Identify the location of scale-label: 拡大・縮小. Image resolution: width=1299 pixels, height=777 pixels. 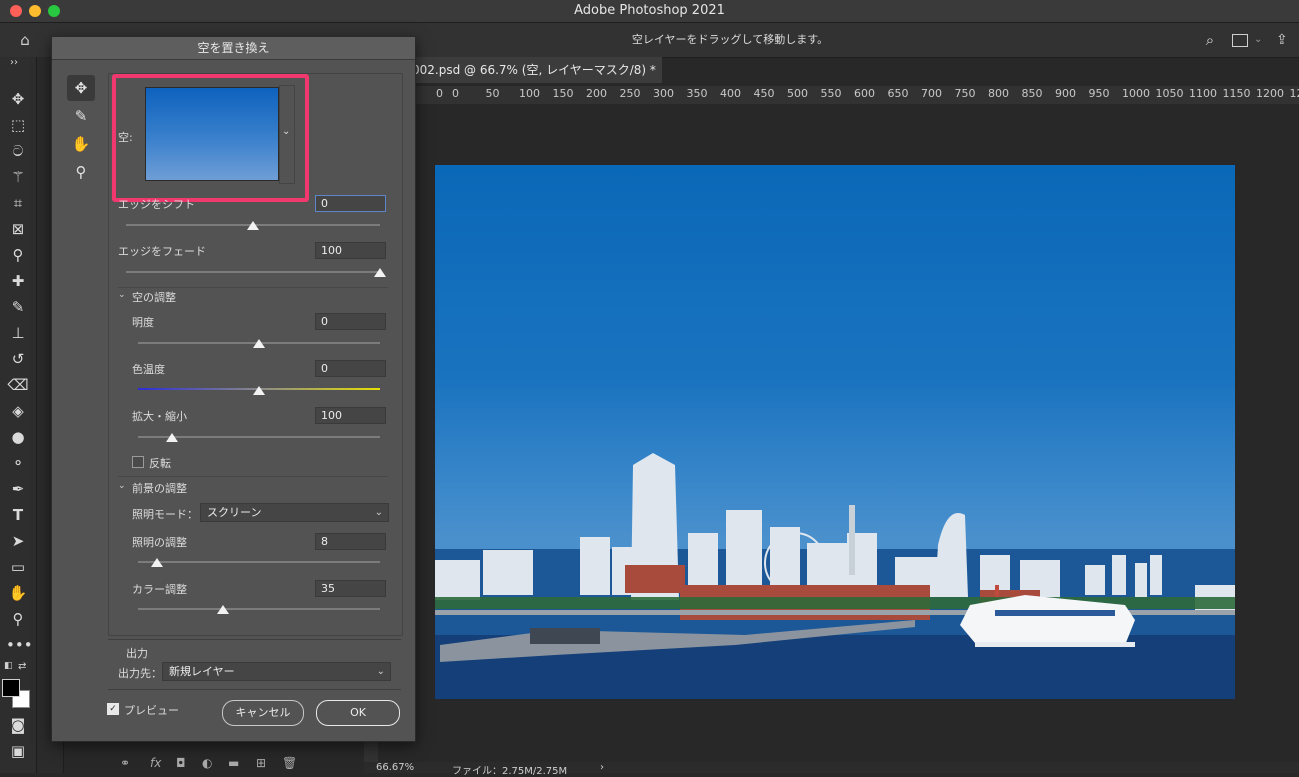
(159, 416).